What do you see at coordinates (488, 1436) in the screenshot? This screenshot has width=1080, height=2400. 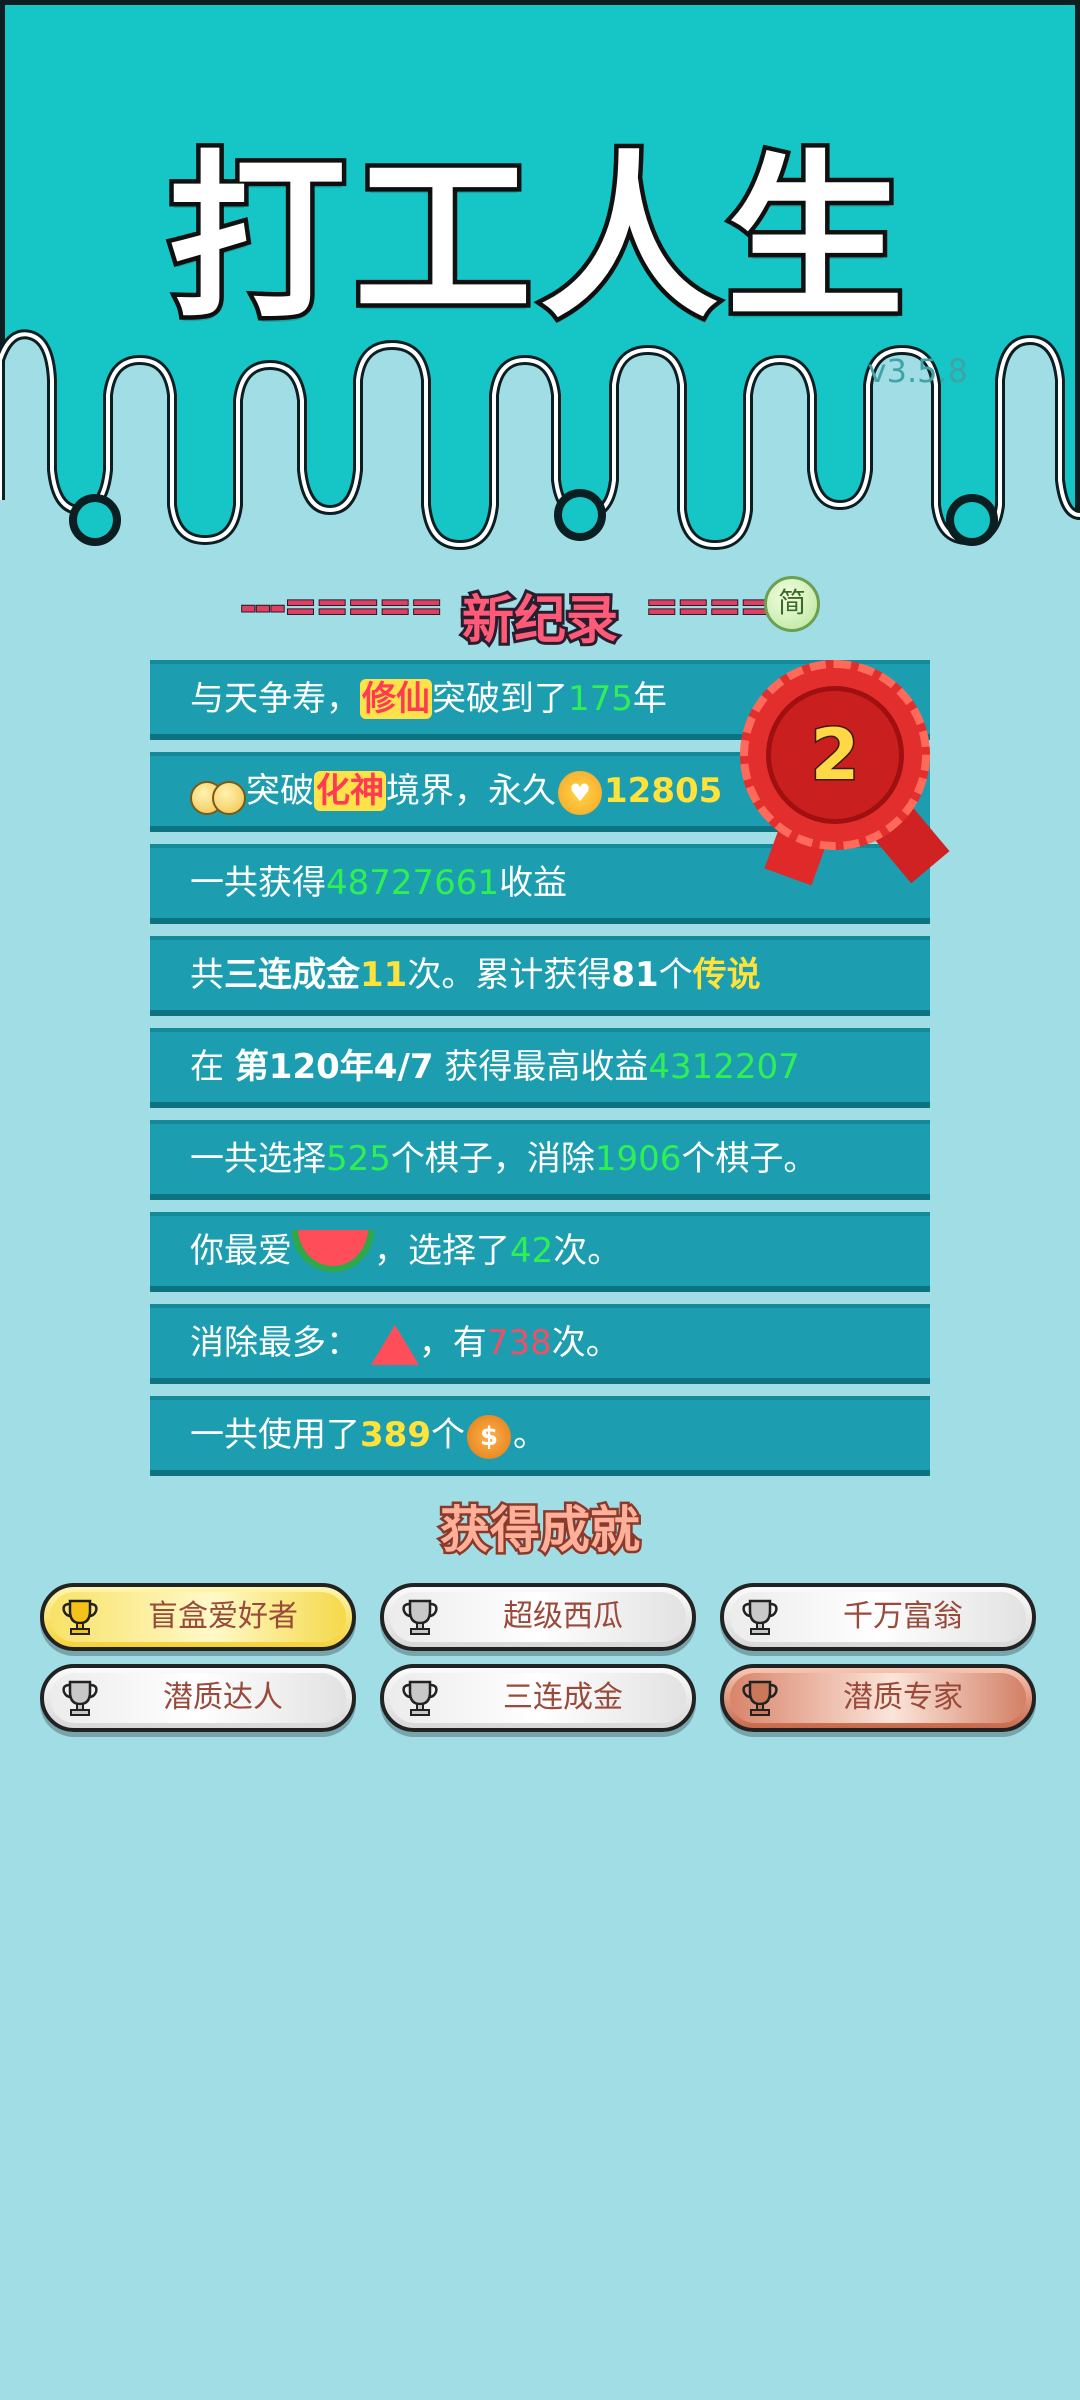 I see `dollar-coin-icon: $` at bounding box center [488, 1436].